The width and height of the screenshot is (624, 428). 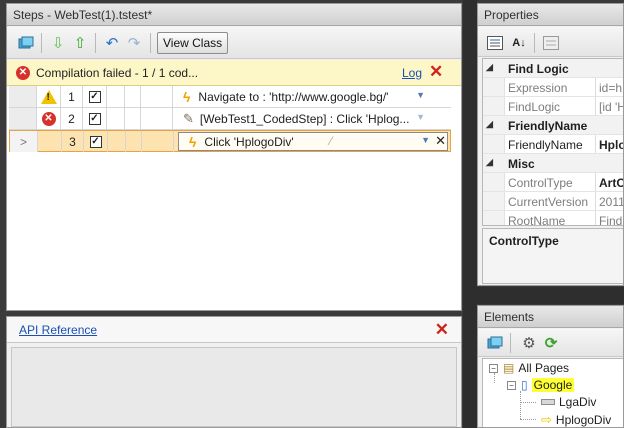 What do you see at coordinates (331, 141) in the screenshot?
I see `magic-wand-icon: ⁄` at bounding box center [331, 141].